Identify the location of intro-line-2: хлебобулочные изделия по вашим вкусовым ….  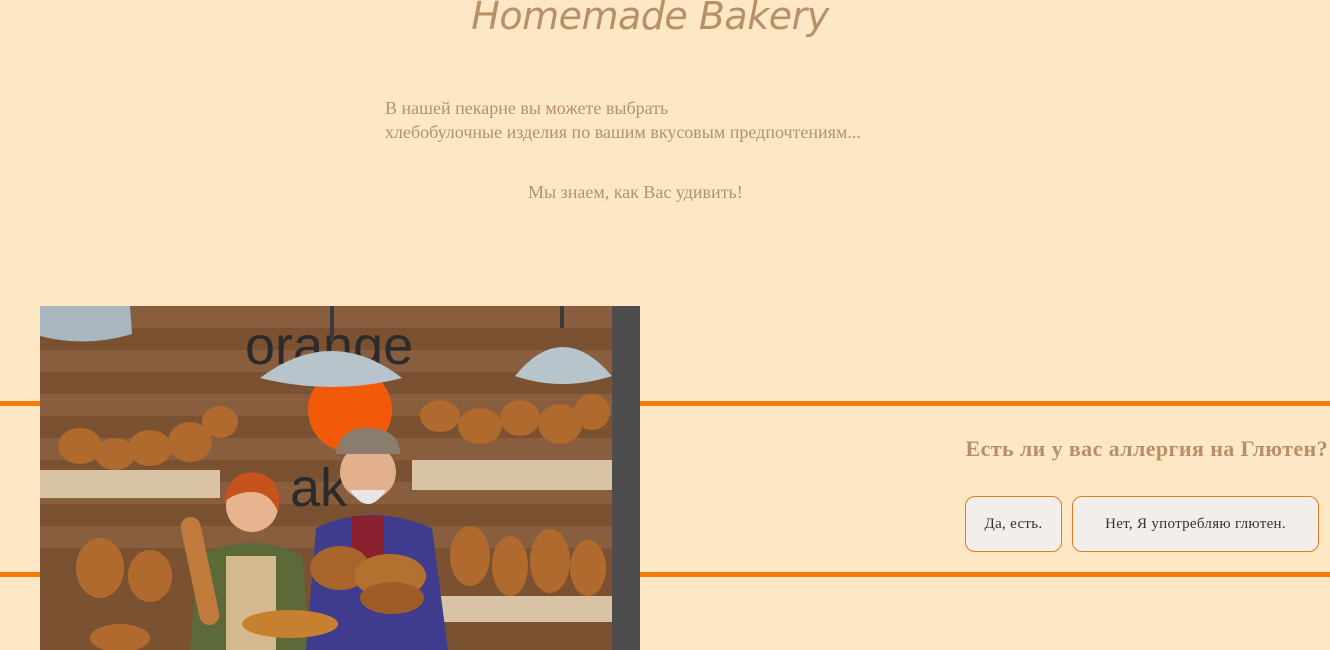
(623, 132).